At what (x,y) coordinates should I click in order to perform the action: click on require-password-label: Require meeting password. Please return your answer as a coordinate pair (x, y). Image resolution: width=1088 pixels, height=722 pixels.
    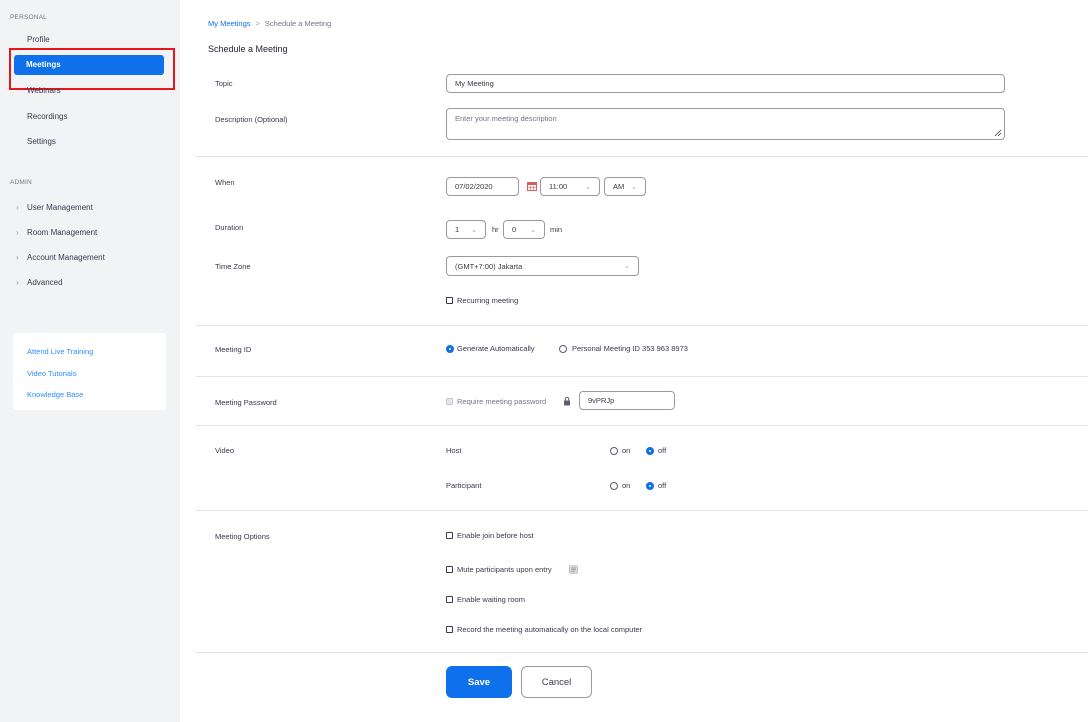
    Looking at the image, I should click on (502, 401).